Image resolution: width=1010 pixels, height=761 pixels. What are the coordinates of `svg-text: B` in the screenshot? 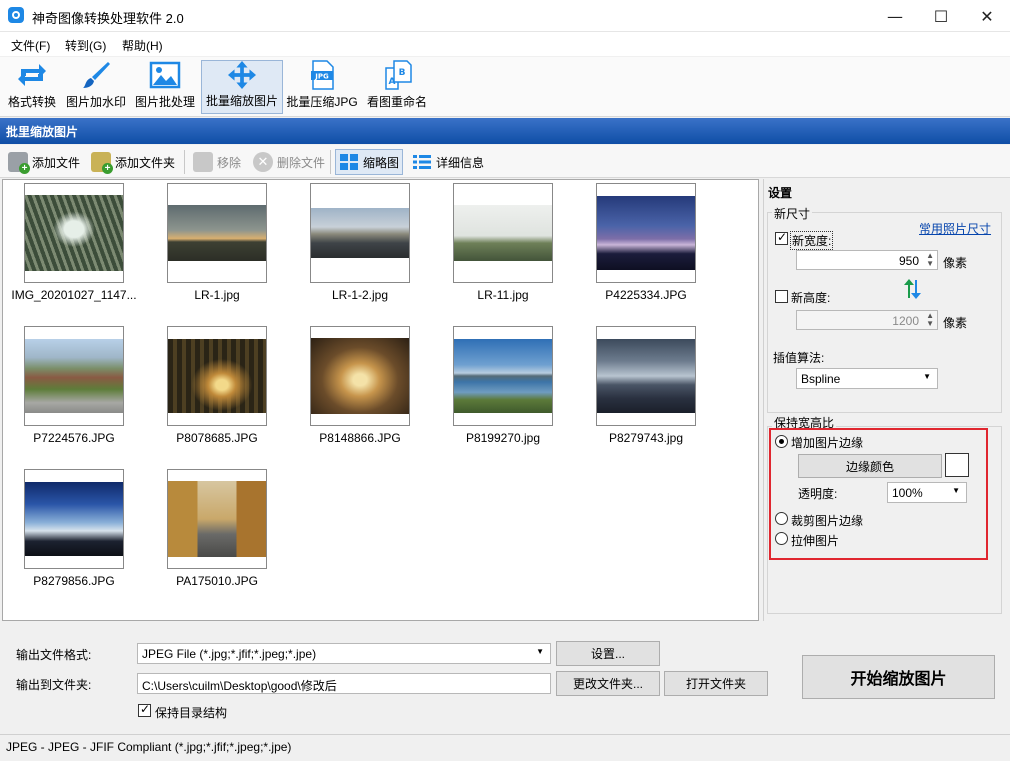 It's located at (402, 73).